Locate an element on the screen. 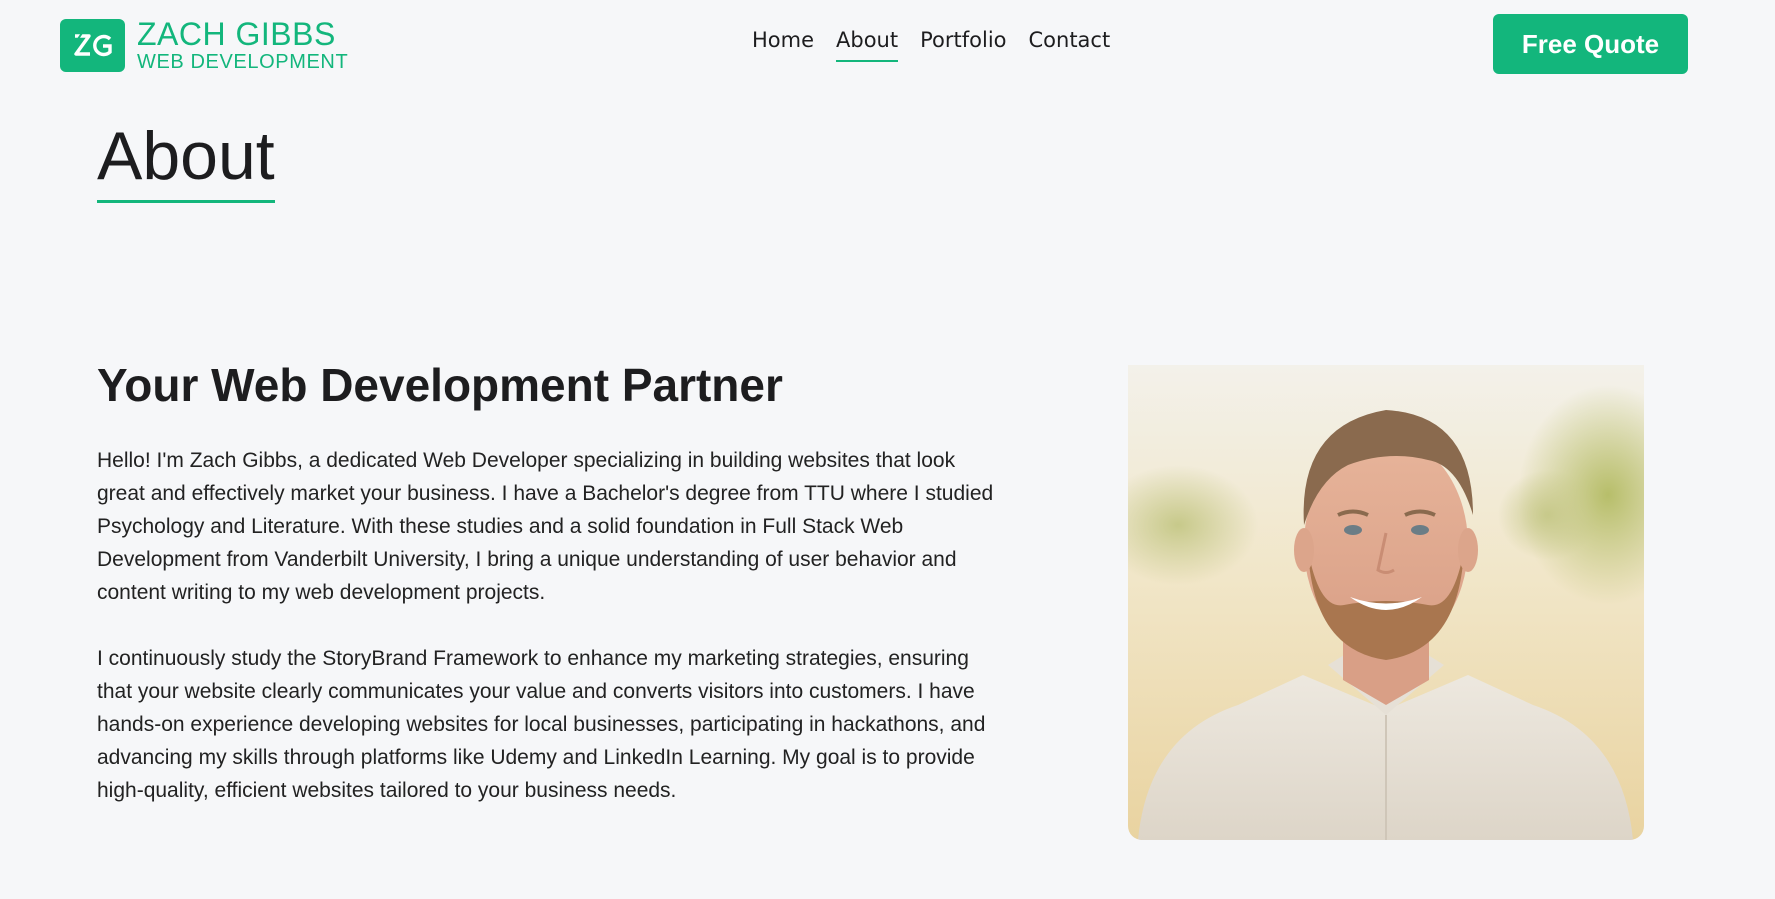 This screenshot has width=1775, height=899. page-title: About is located at coordinates (186, 162).